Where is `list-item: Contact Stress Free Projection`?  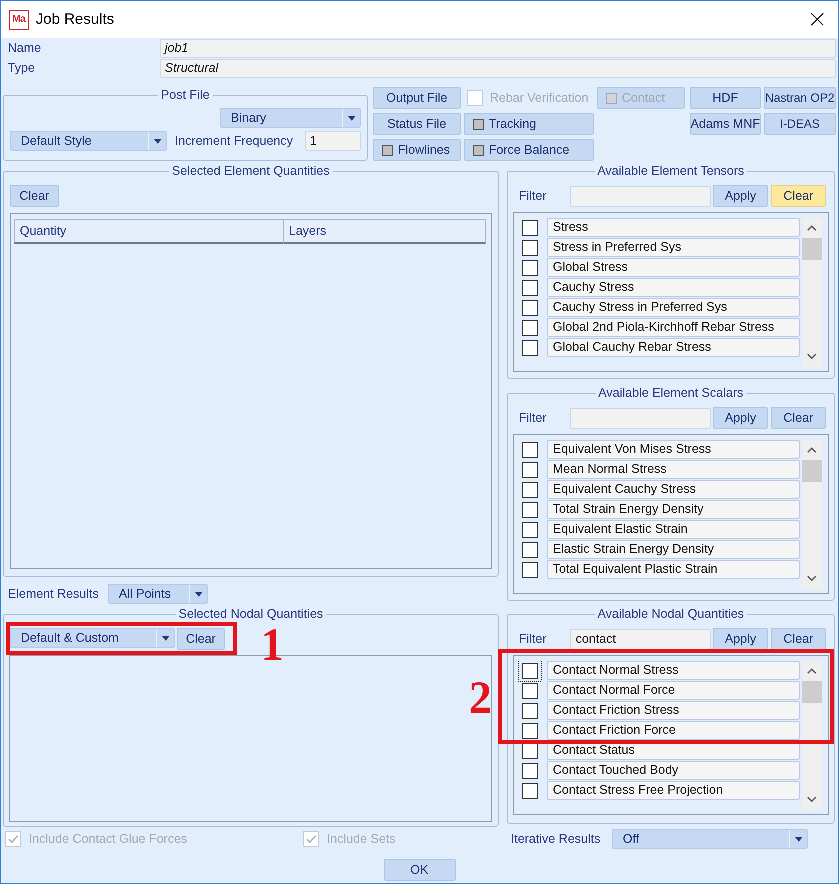 list-item: Contact Stress Free Projection is located at coordinates (673, 790).